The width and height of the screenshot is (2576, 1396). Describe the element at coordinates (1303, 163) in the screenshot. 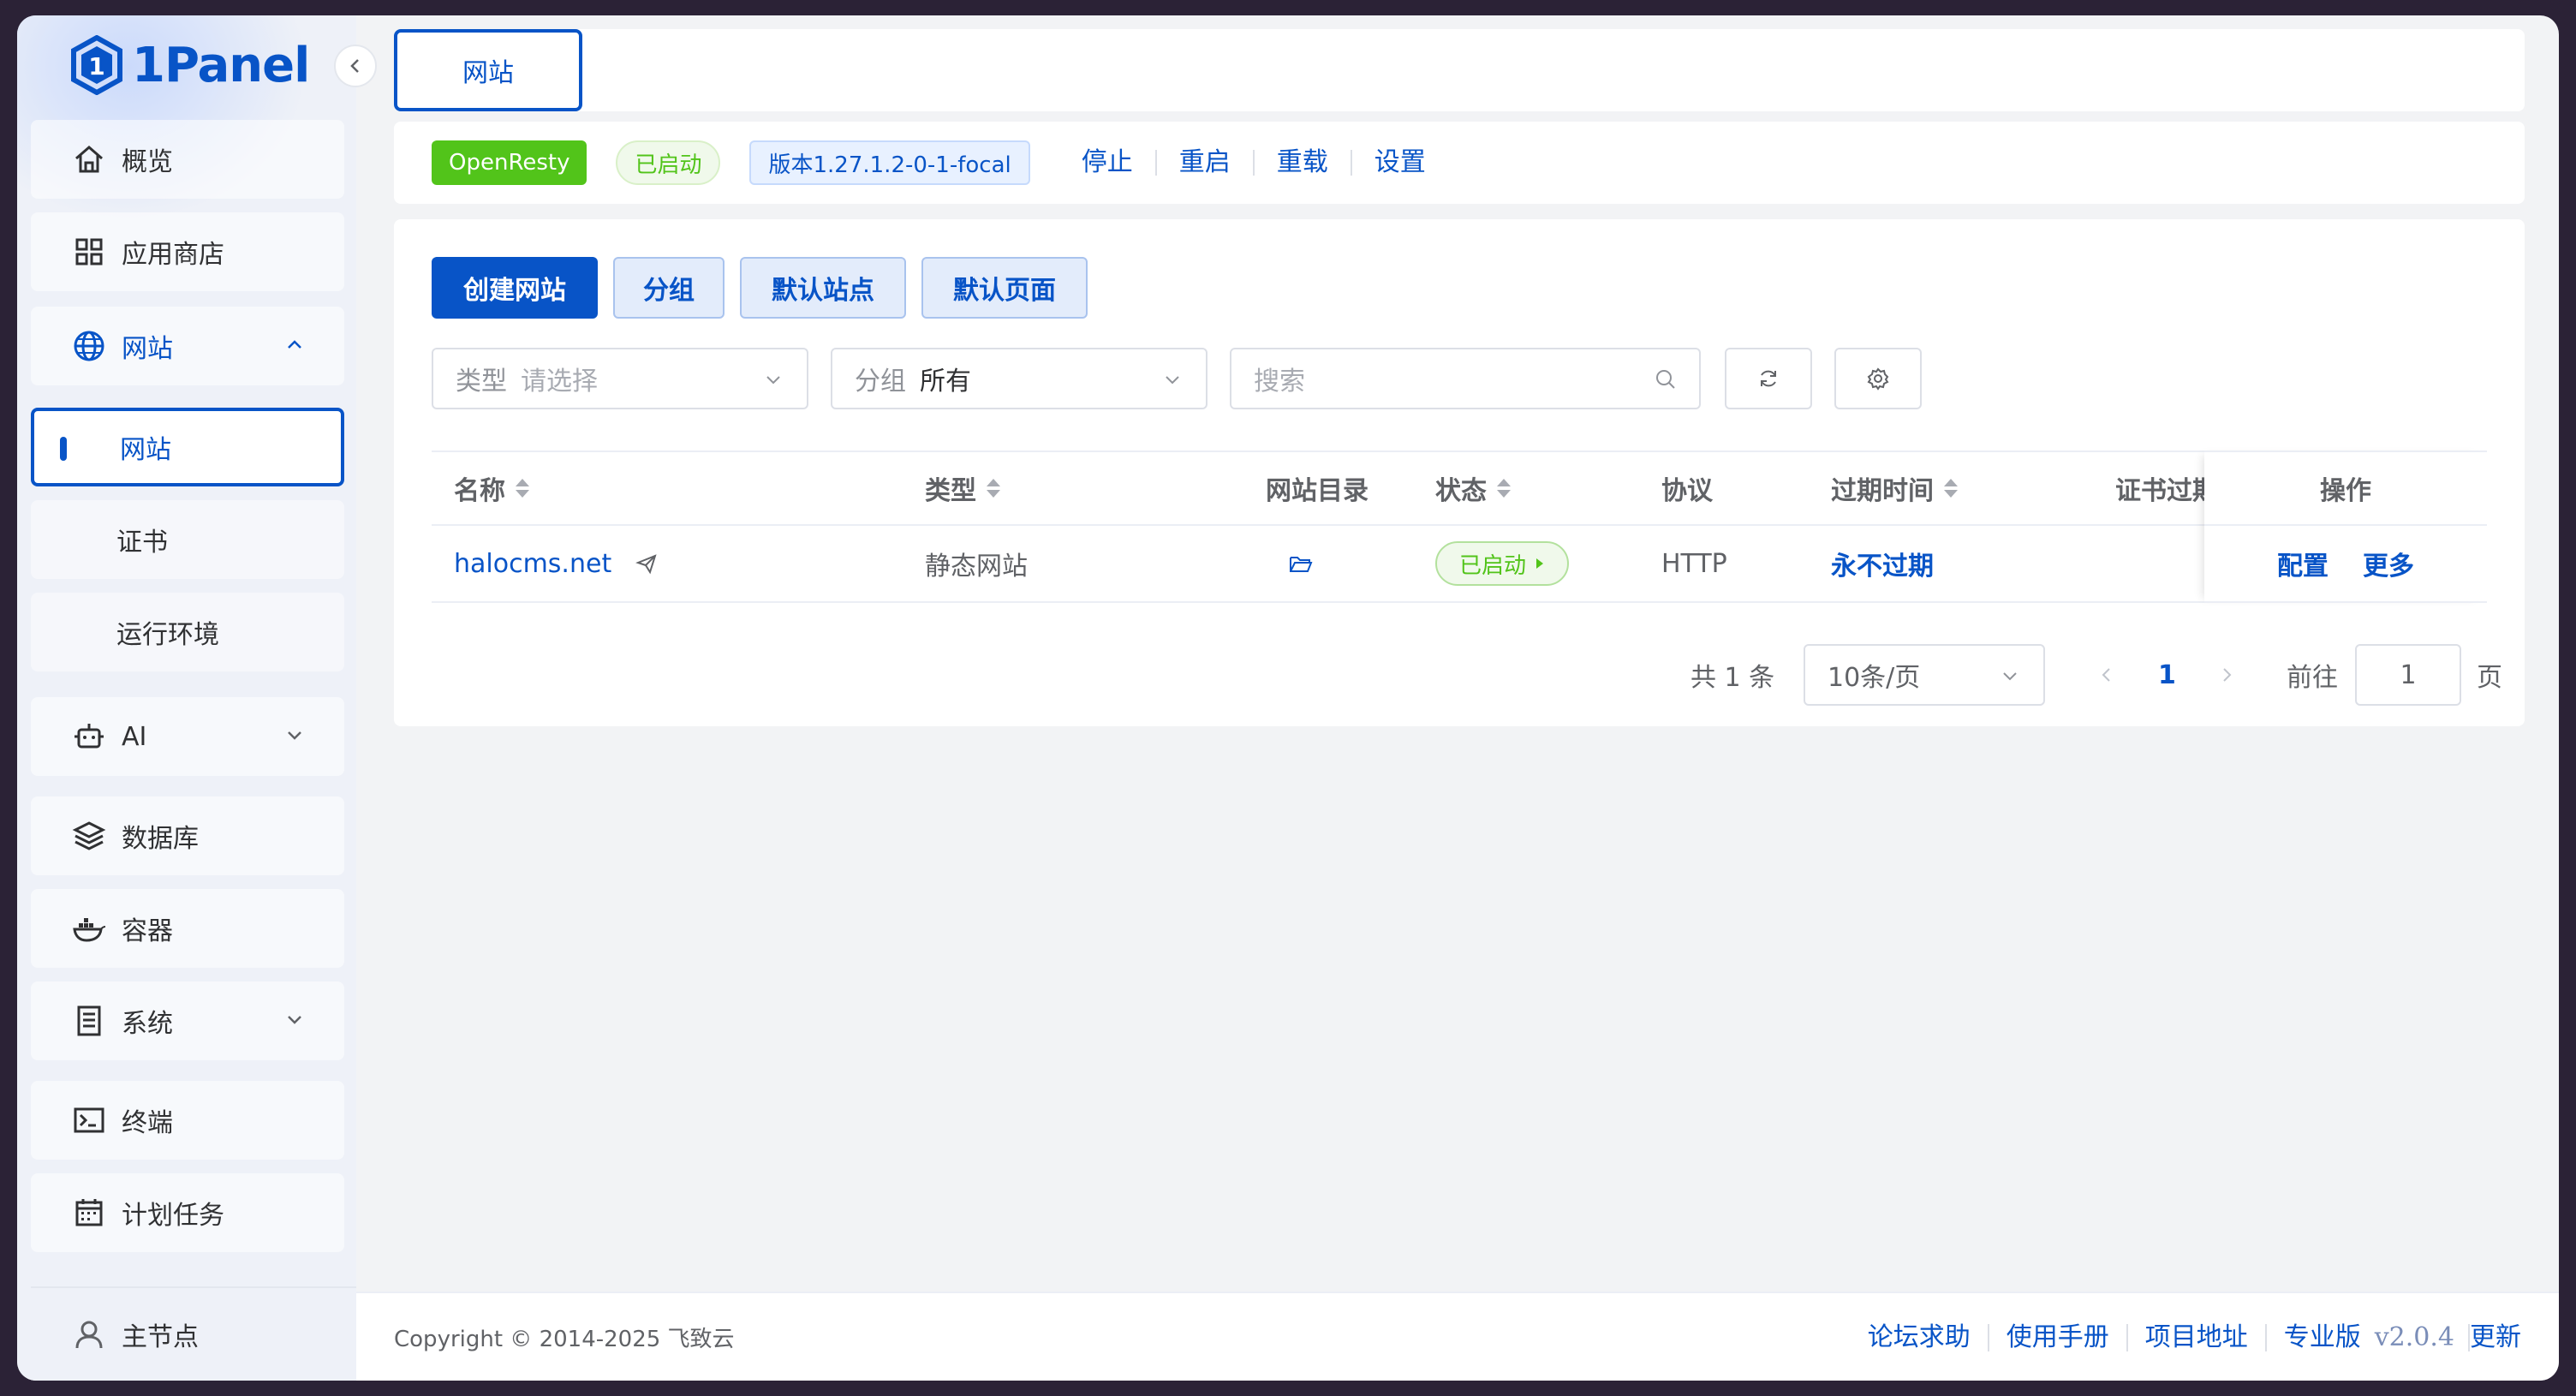

I see `reload-link: 重载` at that location.